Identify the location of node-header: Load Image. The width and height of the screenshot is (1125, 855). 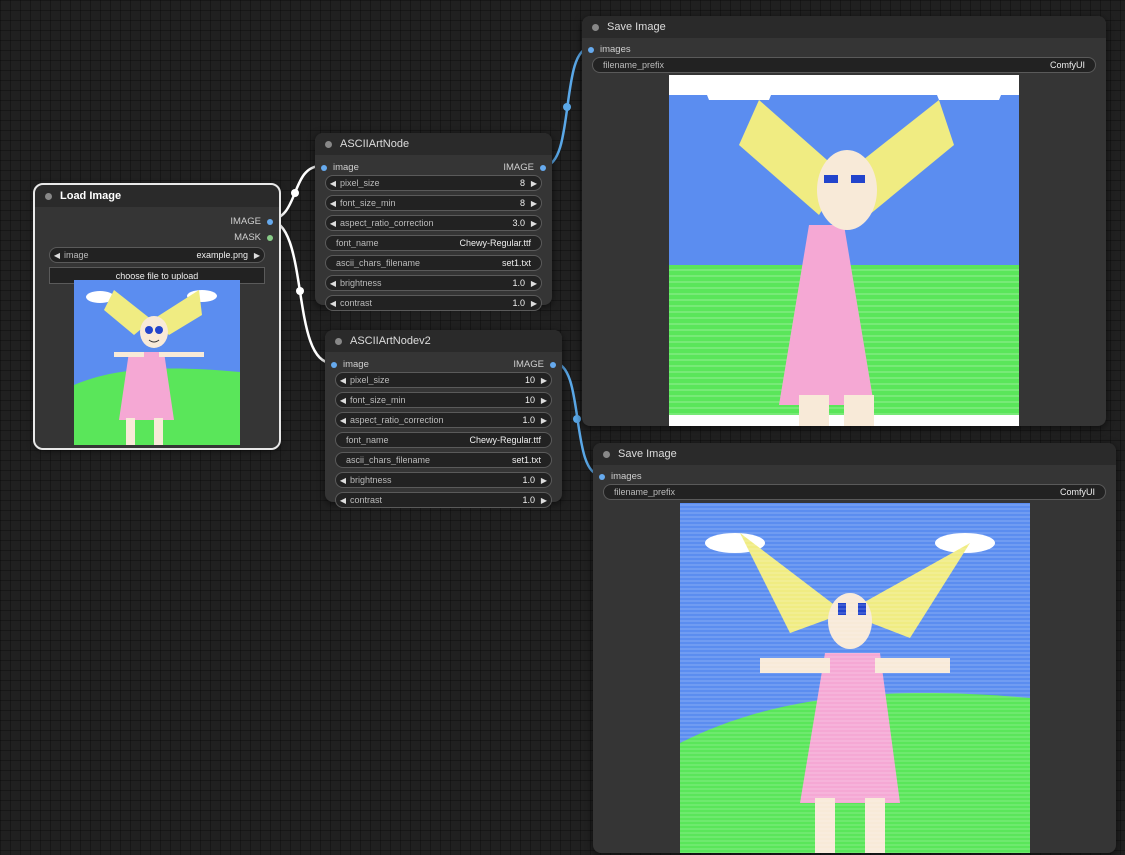
(157, 196).